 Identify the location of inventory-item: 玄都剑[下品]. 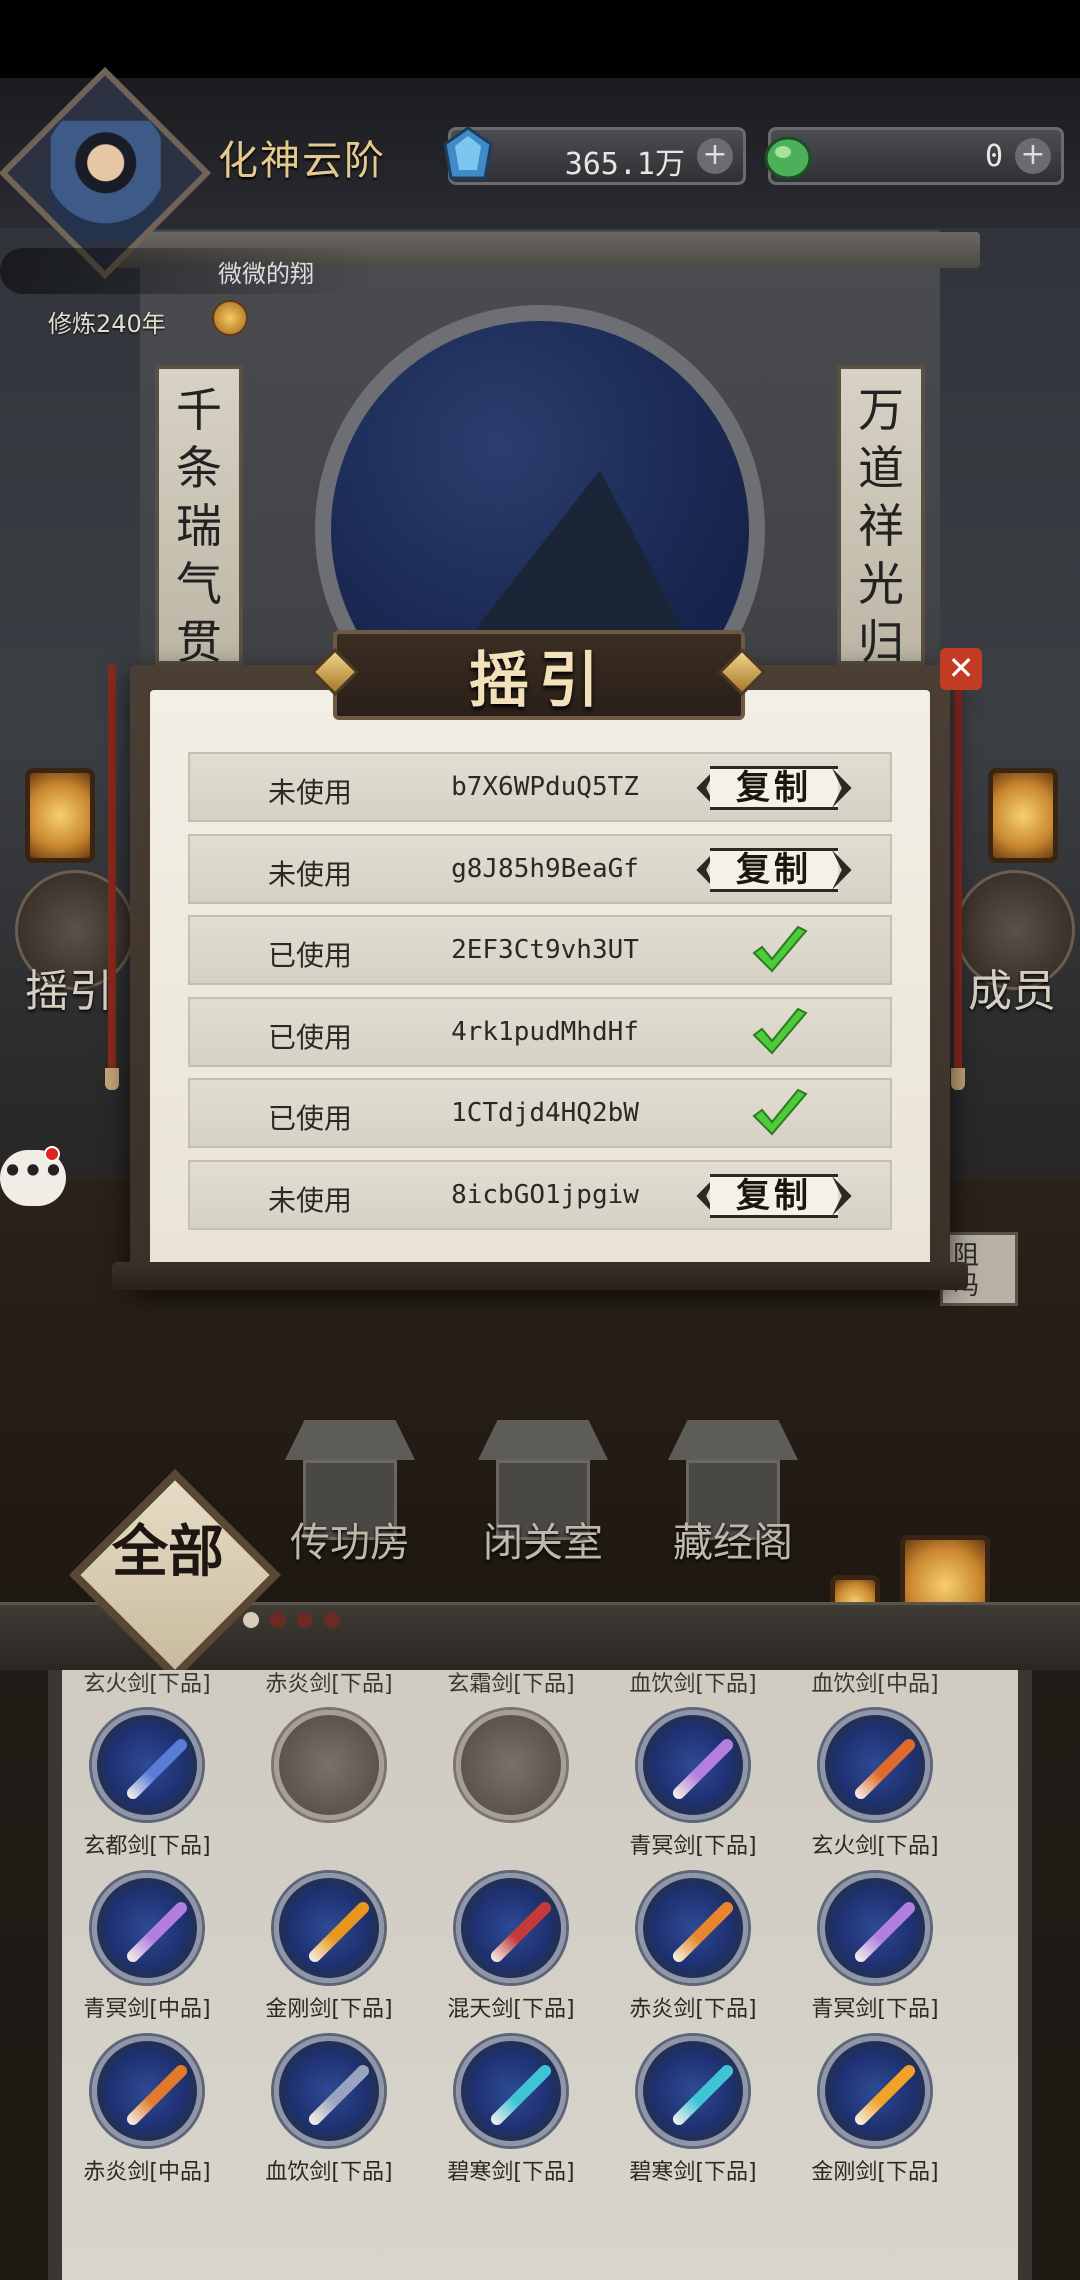
(147, 1790).